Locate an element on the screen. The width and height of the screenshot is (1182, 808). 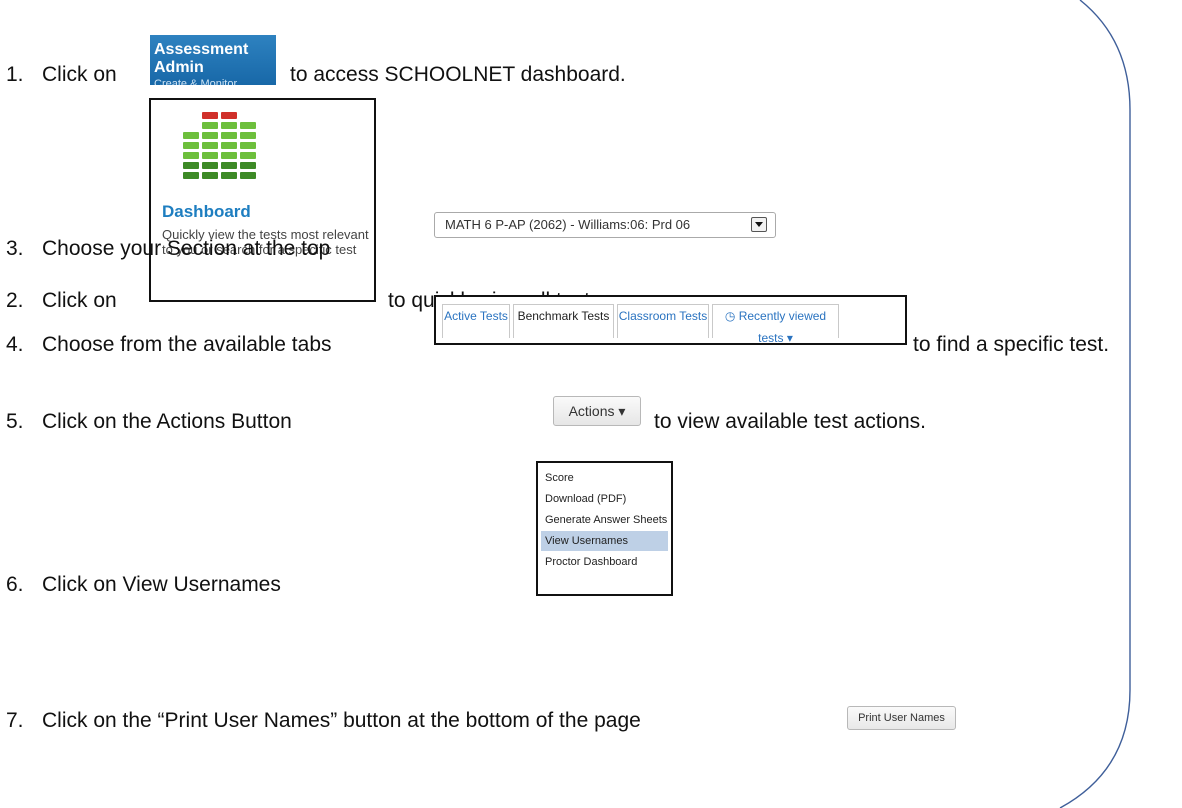
menu-item-generate-answer-sheets: Generate Answer Sheets is located at coordinates (604, 520).